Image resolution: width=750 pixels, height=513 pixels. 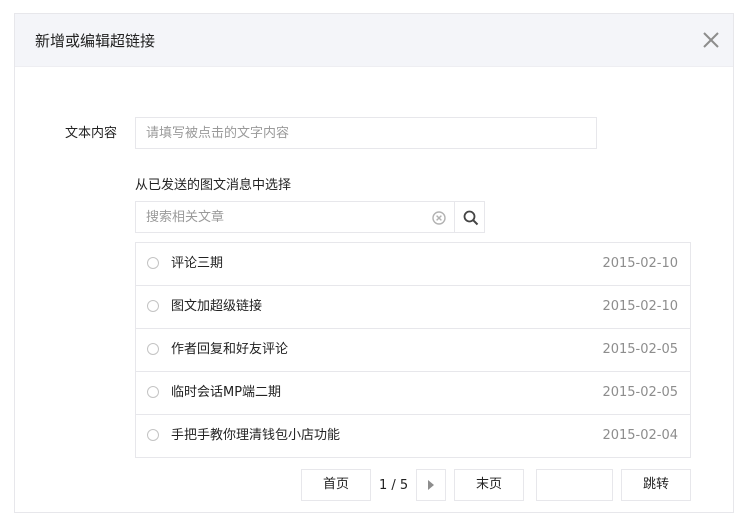 I want to click on article-title: 评论三期, so click(x=197, y=263).